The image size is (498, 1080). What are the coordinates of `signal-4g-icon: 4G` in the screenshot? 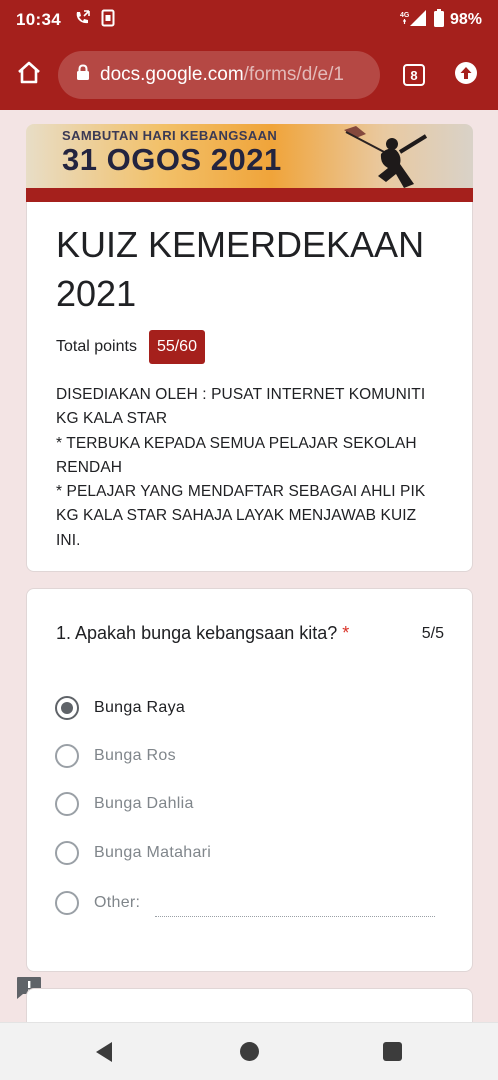 It's located at (414, 20).